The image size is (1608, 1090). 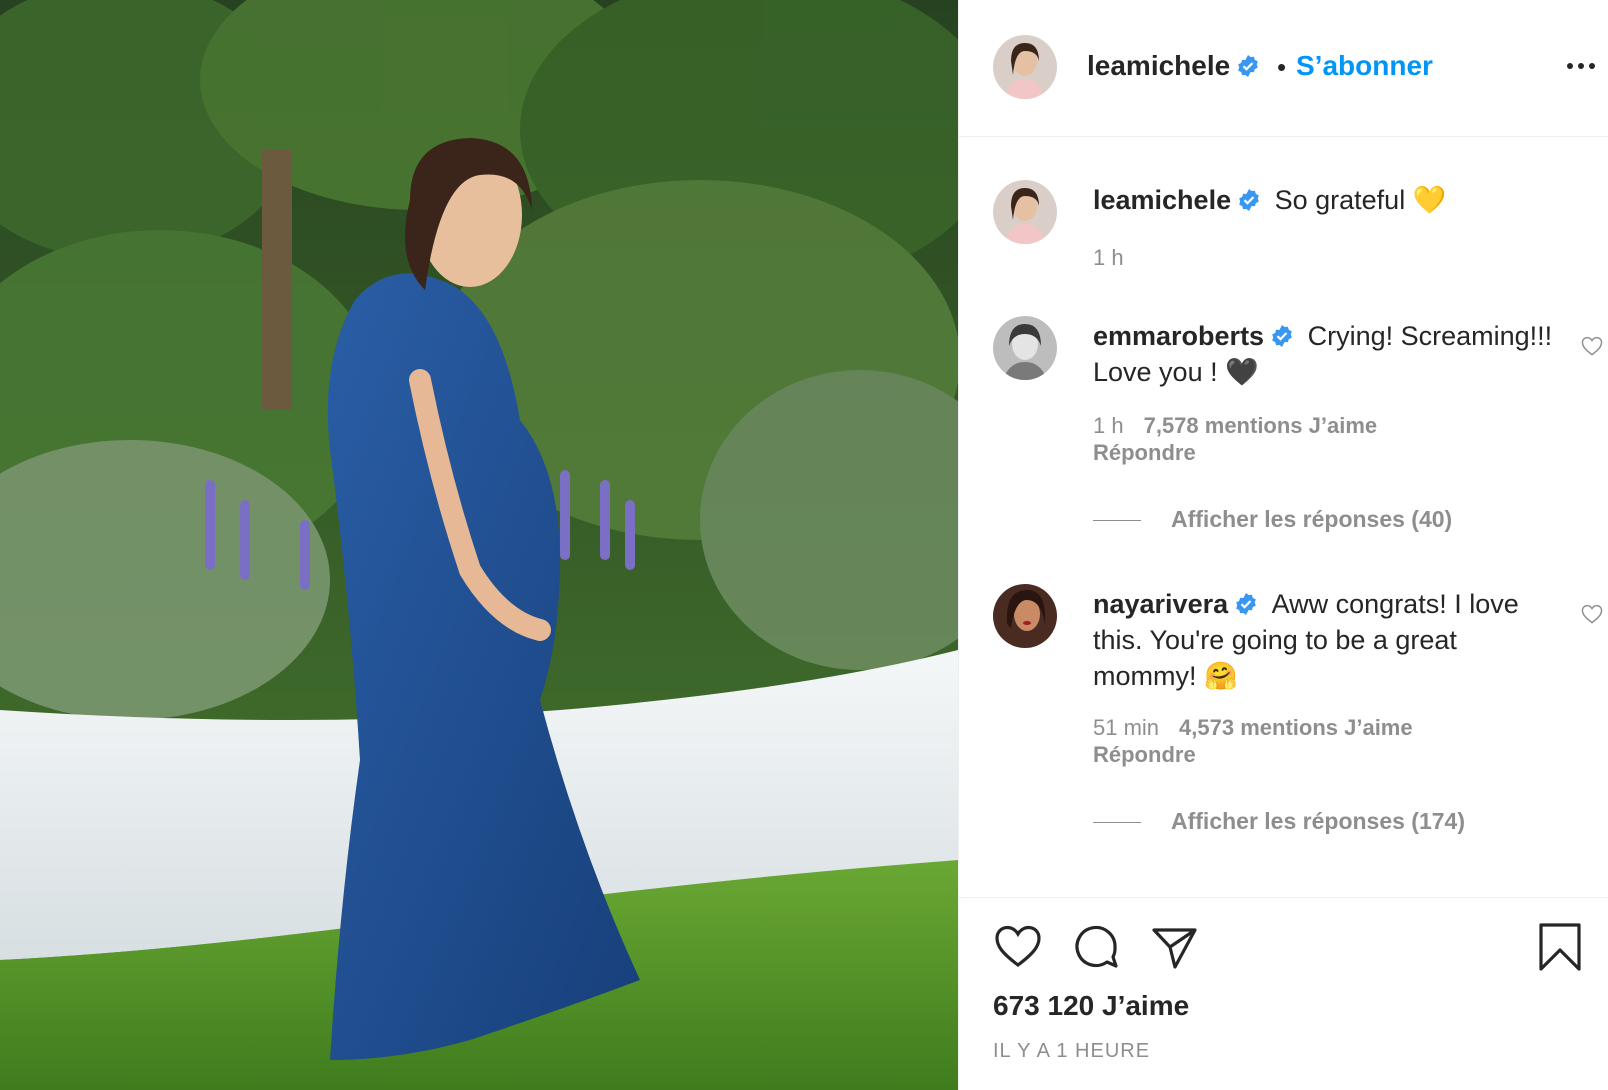 I want to click on caption-avatar, so click(x=1025, y=212).